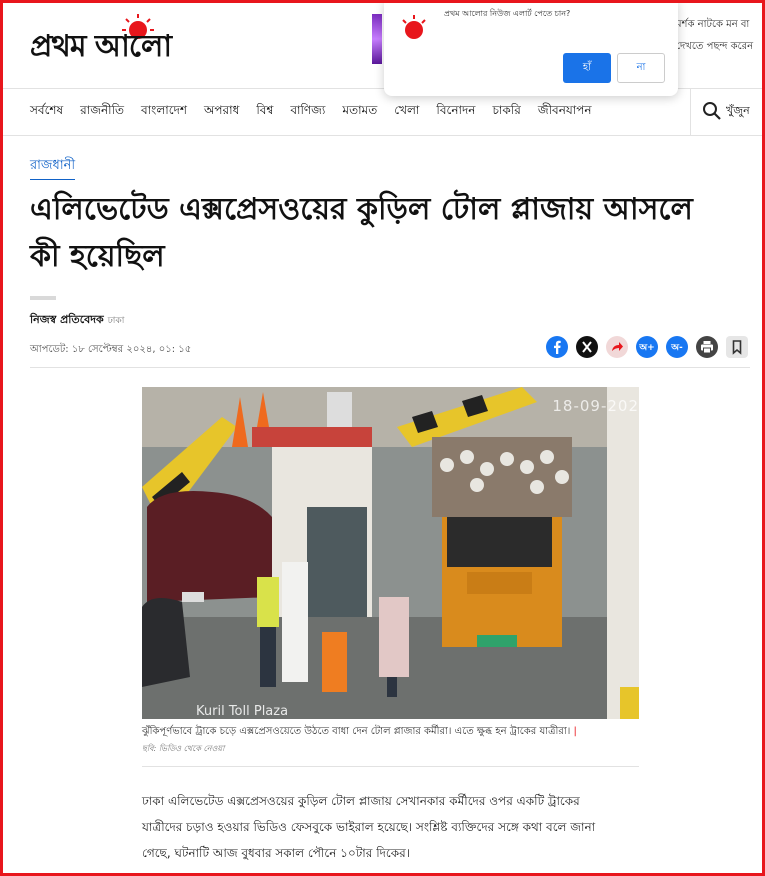 This screenshot has height=876, width=765. I want to click on font-decrease-icon: অ-, so click(677, 347).